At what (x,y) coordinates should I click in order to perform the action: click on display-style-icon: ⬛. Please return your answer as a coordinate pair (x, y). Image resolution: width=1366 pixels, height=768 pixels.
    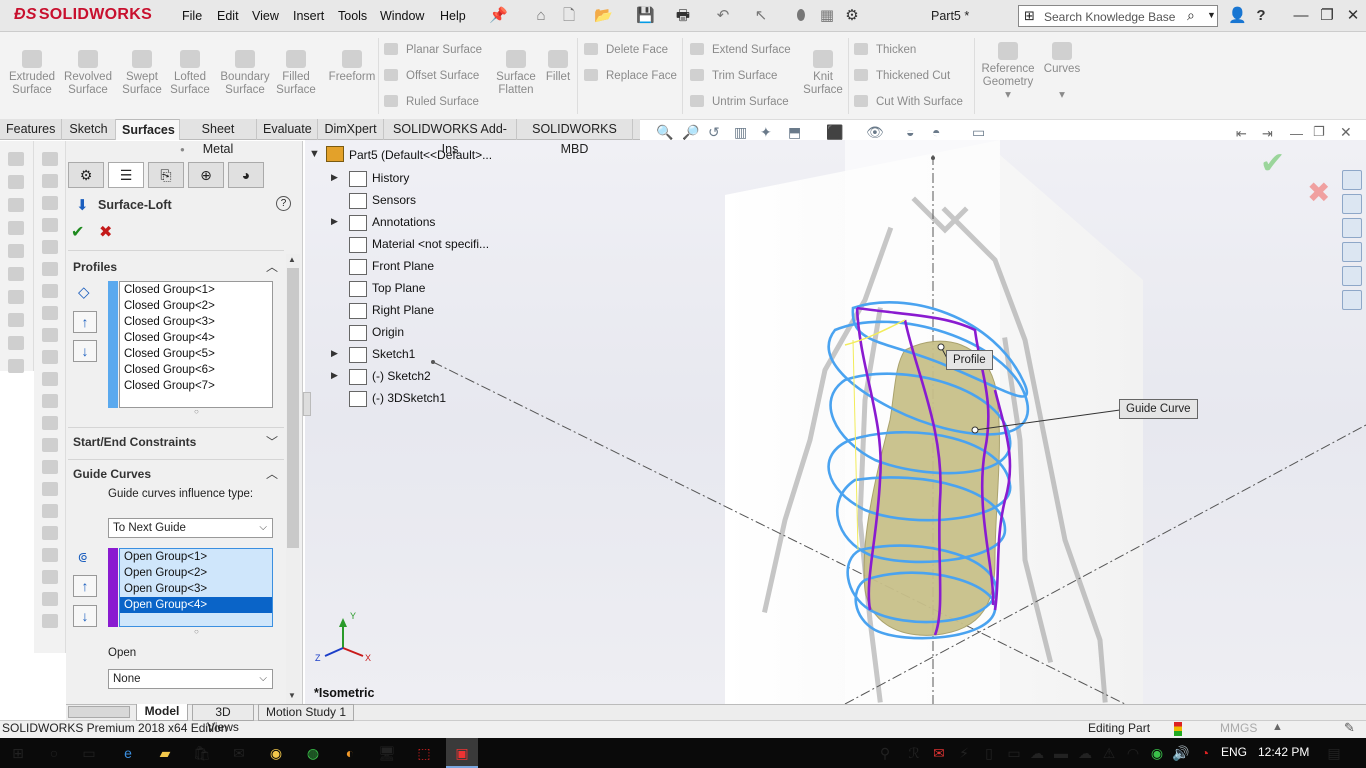
    Looking at the image, I should click on (834, 132).